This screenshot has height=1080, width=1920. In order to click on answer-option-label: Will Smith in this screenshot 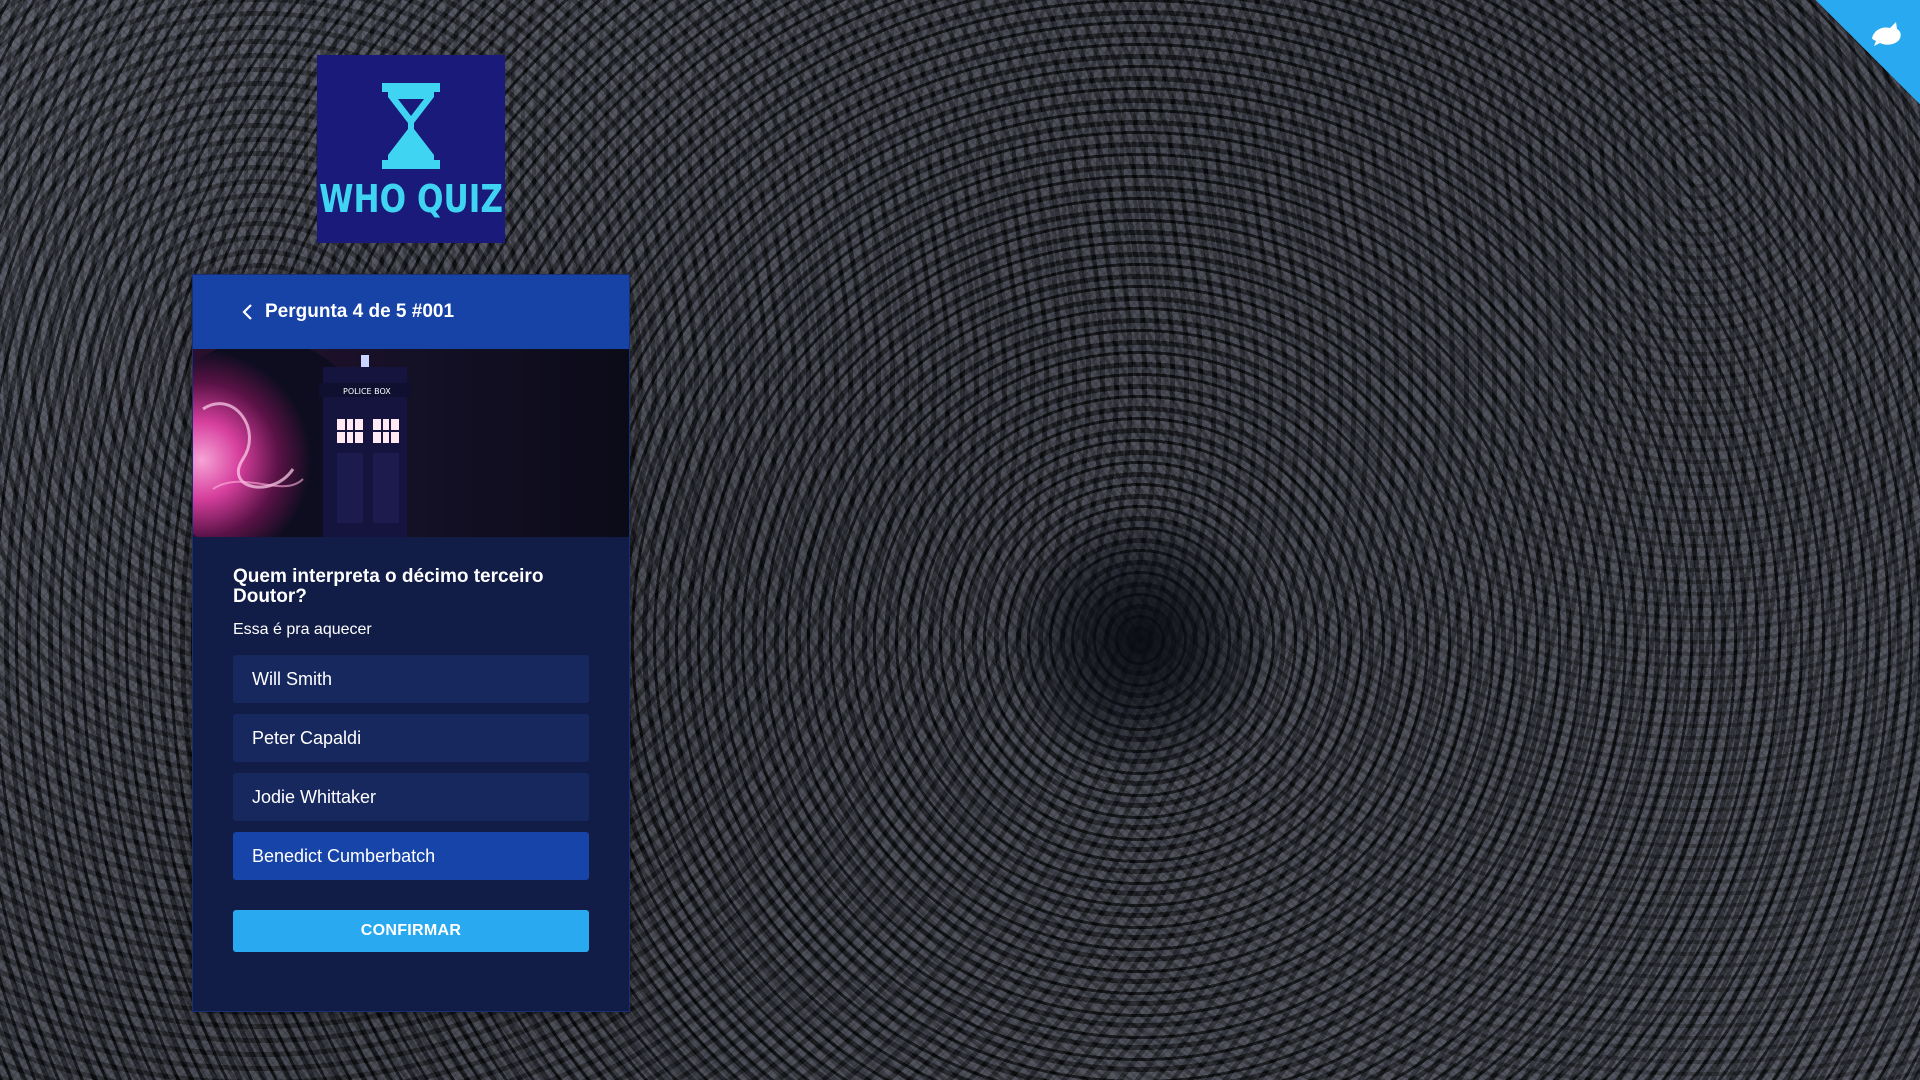, I will do `click(292, 678)`.